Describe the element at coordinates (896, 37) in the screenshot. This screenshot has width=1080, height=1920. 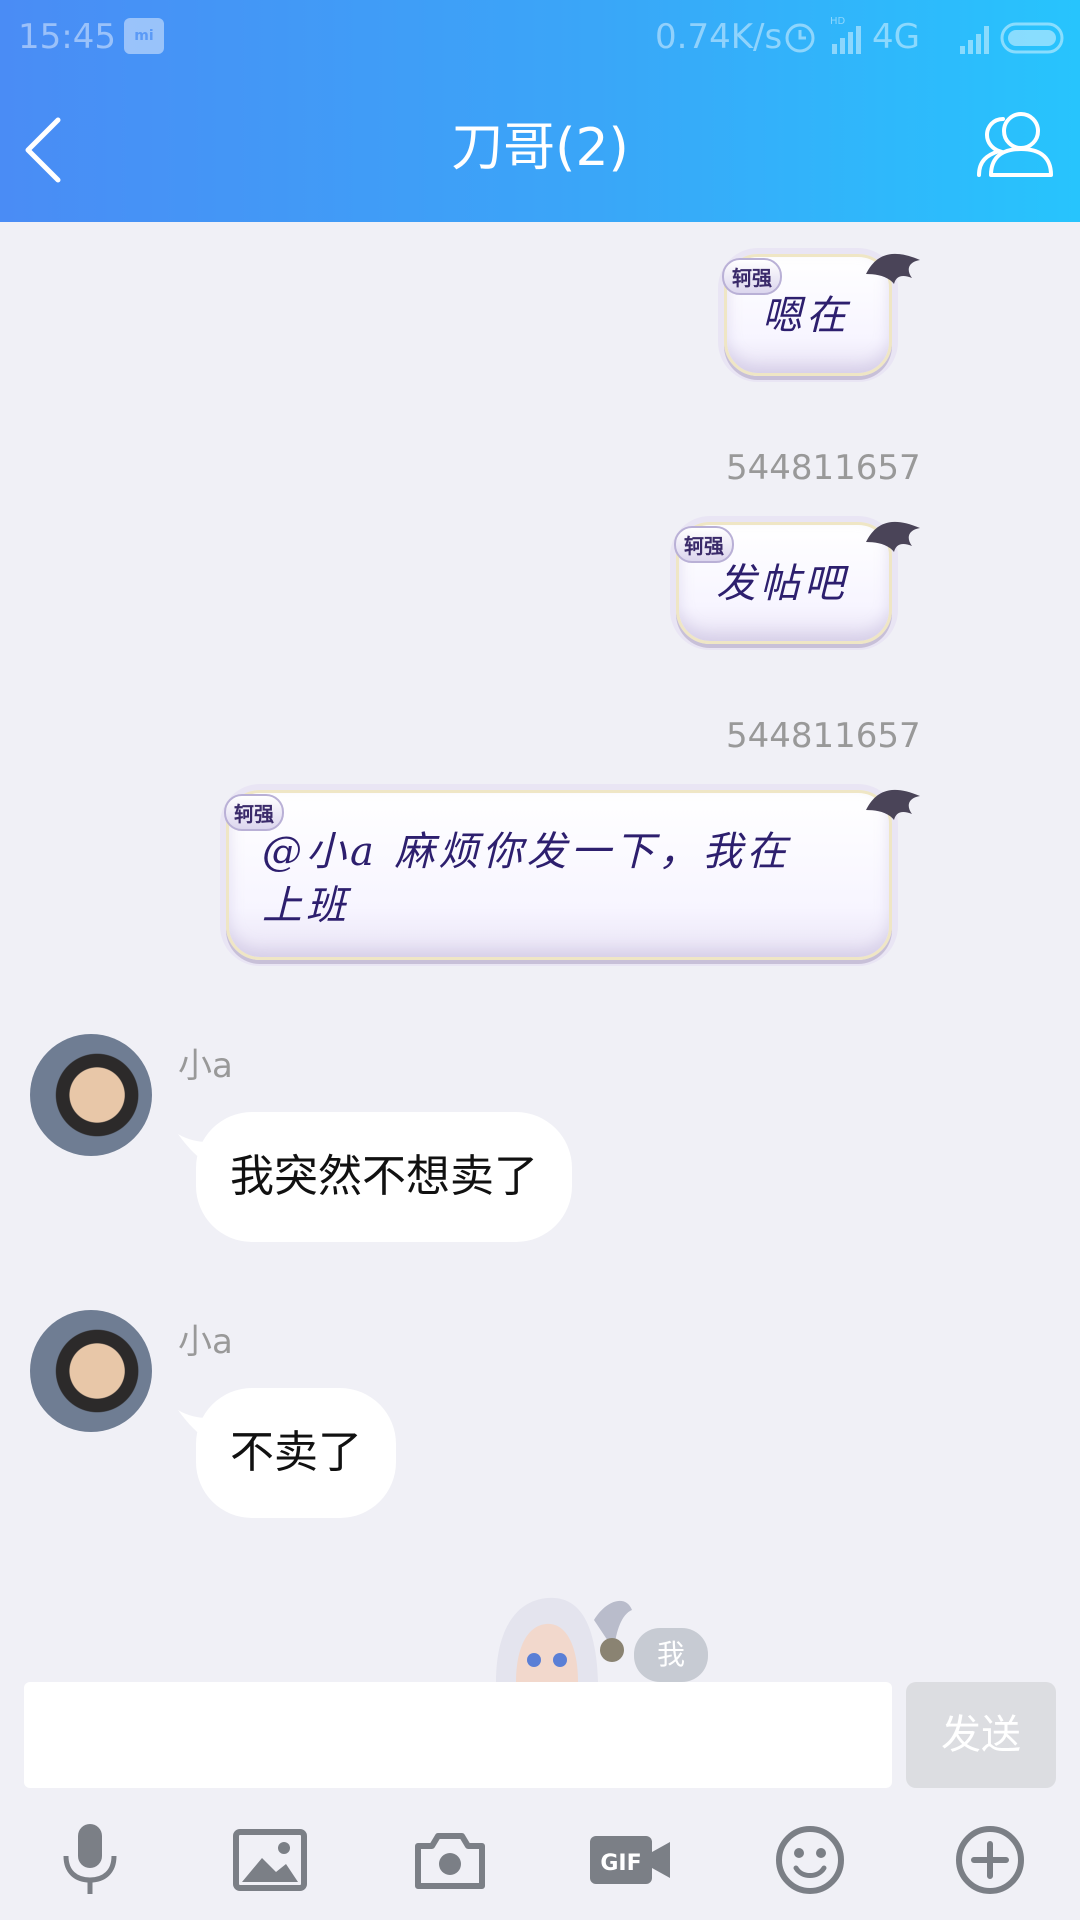
I see `network-type: 4G` at that location.